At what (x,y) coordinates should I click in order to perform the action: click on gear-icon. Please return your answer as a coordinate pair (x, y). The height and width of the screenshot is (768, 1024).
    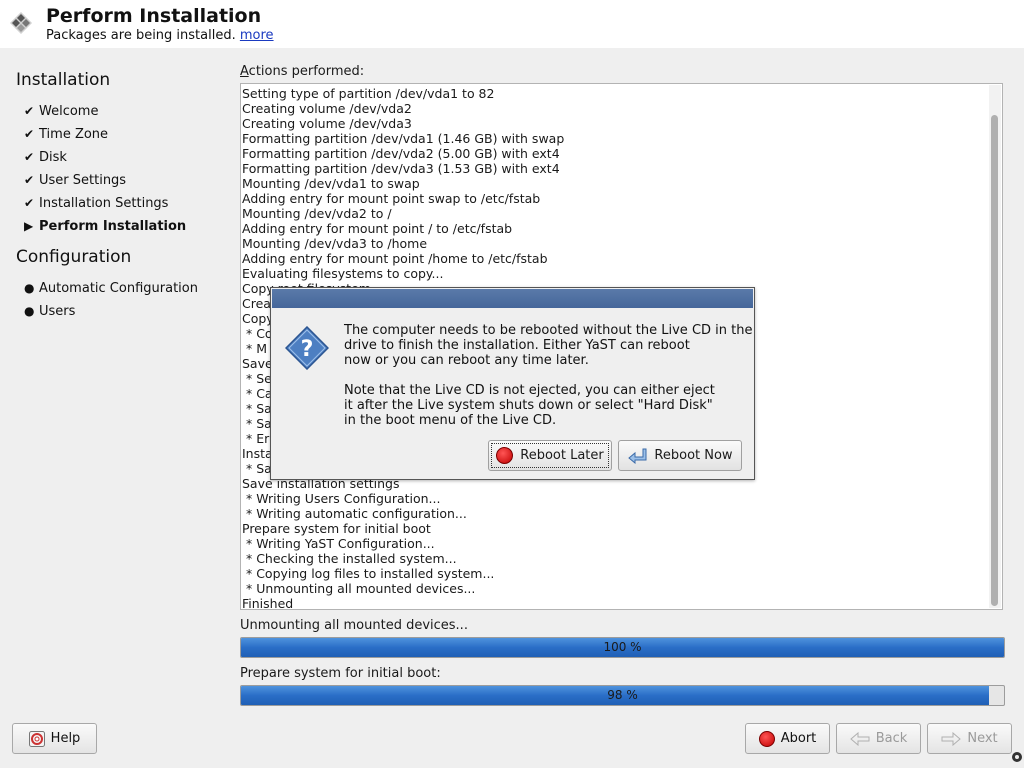
    Looking at the image, I should click on (1017, 757).